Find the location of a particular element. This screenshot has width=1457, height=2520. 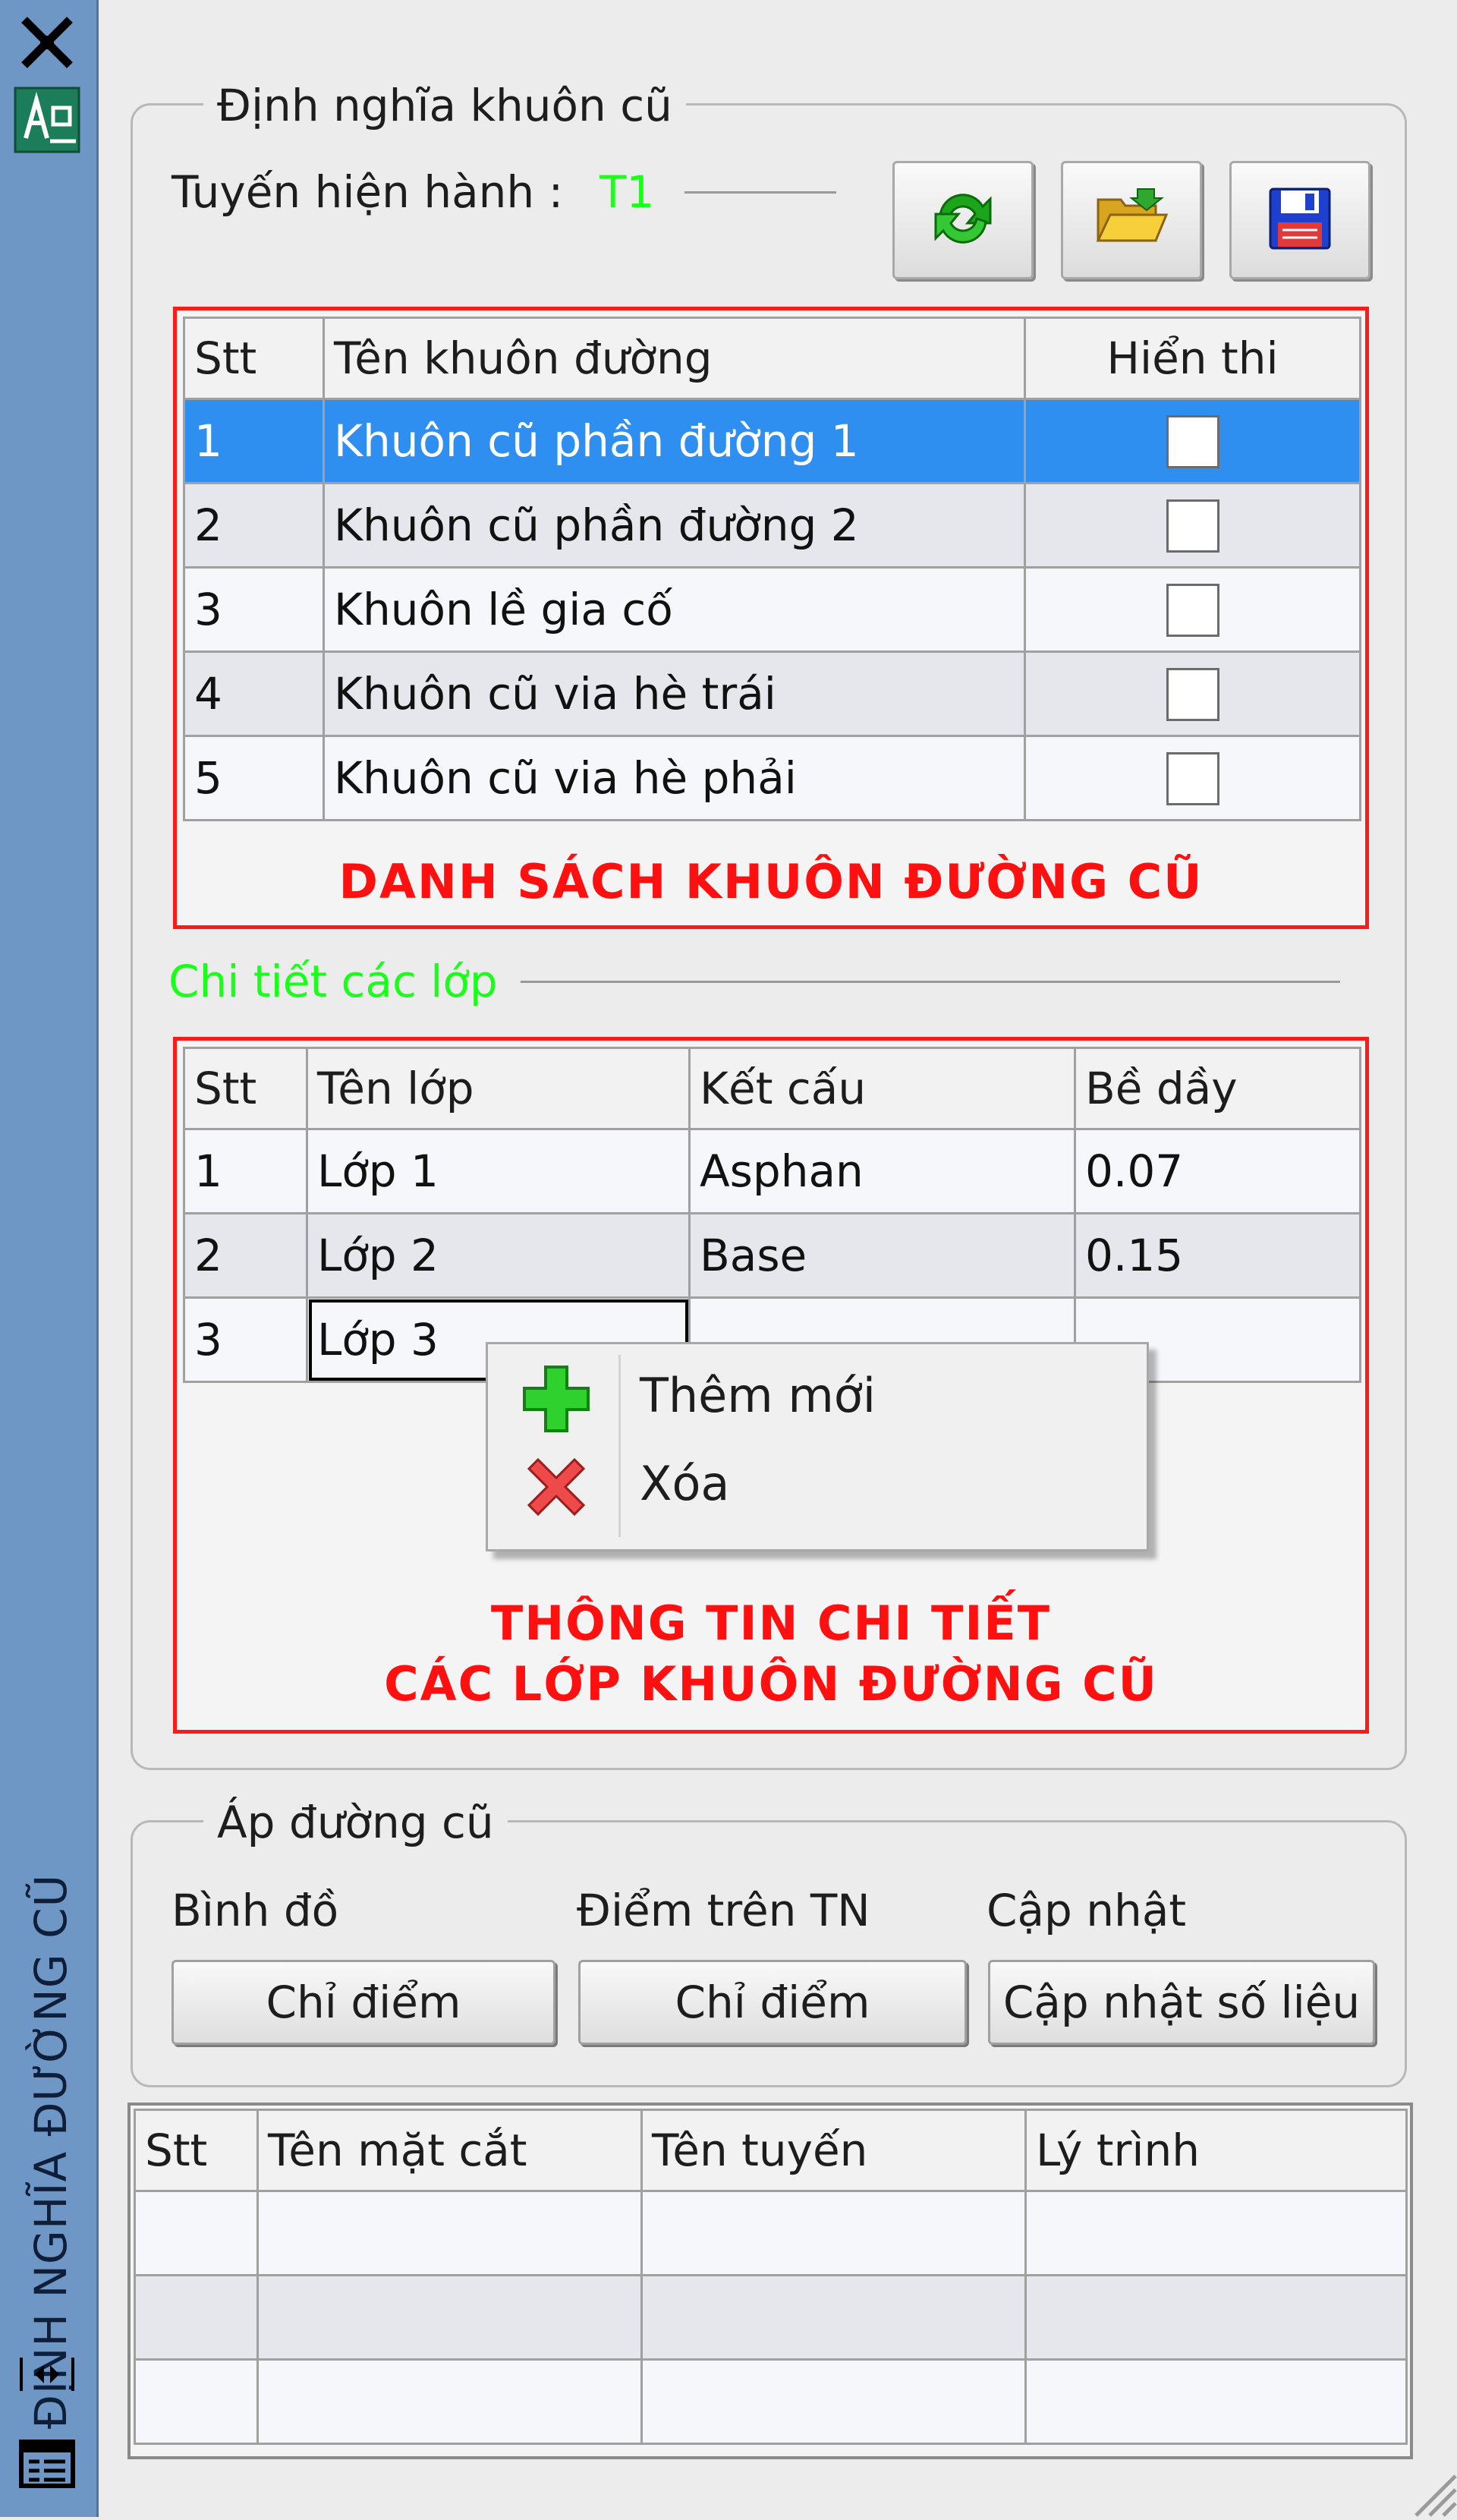

refresh-button is located at coordinates (963, 220).